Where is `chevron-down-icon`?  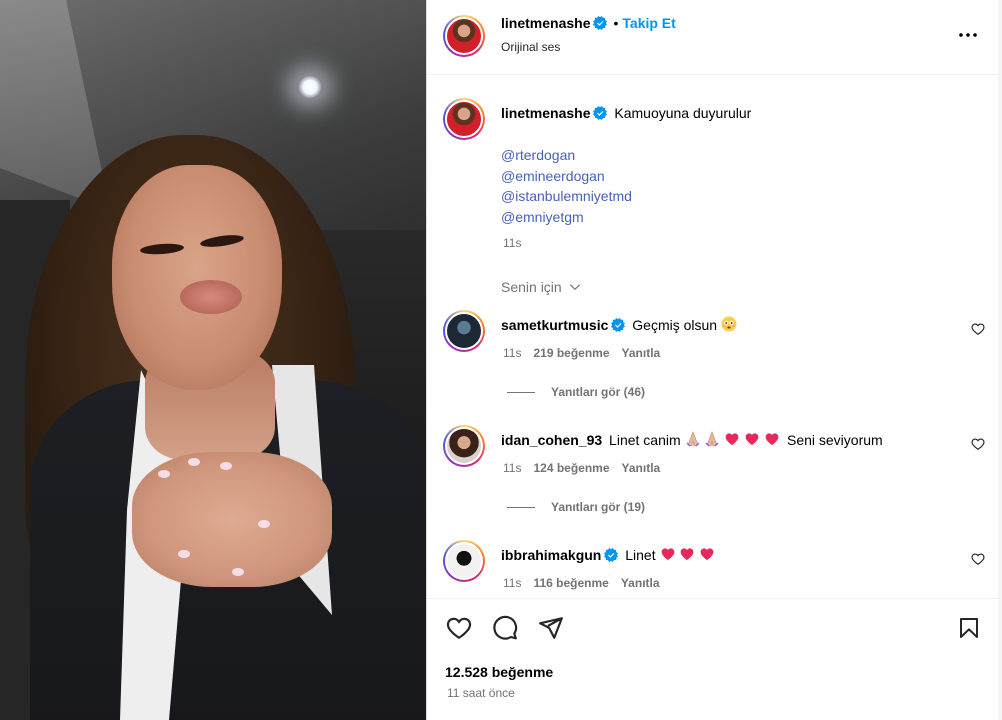
chevron-down-icon is located at coordinates (574, 287).